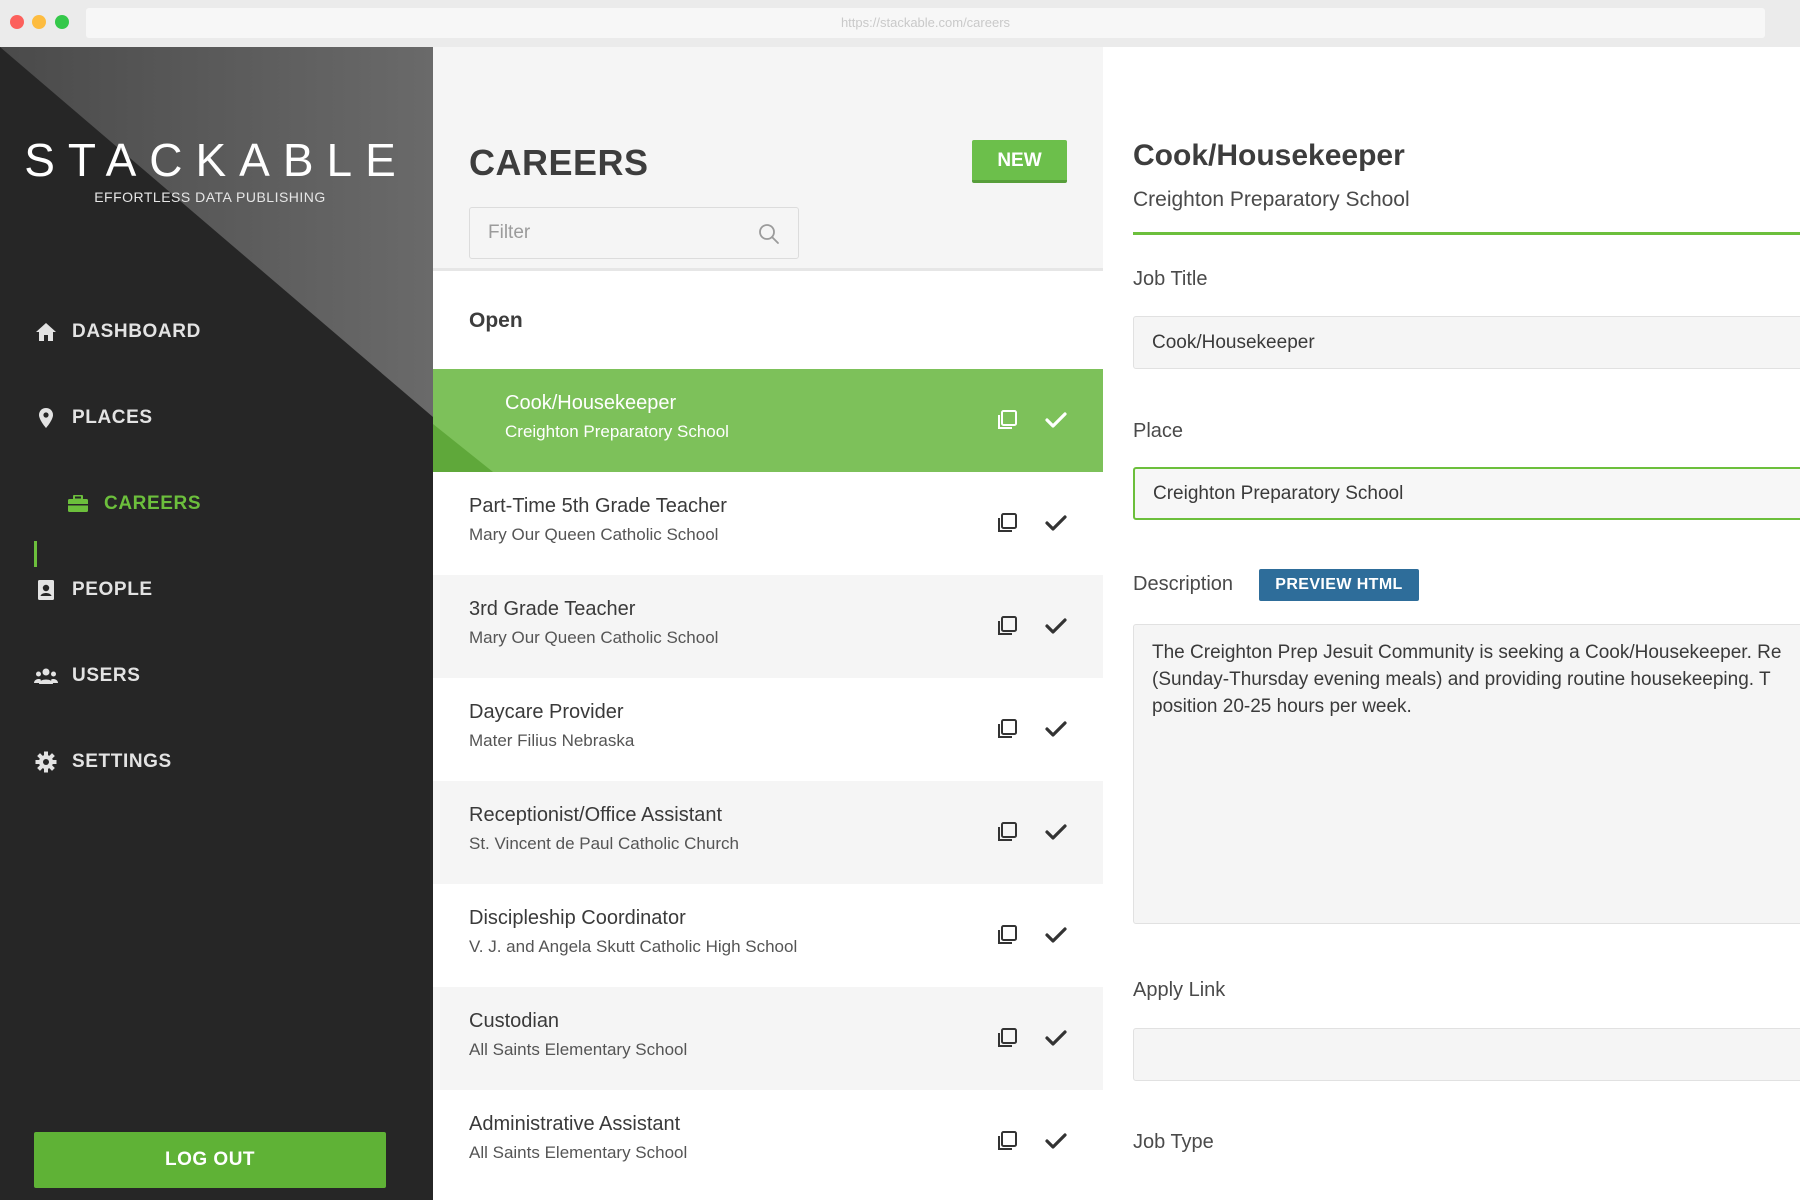  I want to click on preview-html-button: PREVIEW HTML, so click(1339, 585).